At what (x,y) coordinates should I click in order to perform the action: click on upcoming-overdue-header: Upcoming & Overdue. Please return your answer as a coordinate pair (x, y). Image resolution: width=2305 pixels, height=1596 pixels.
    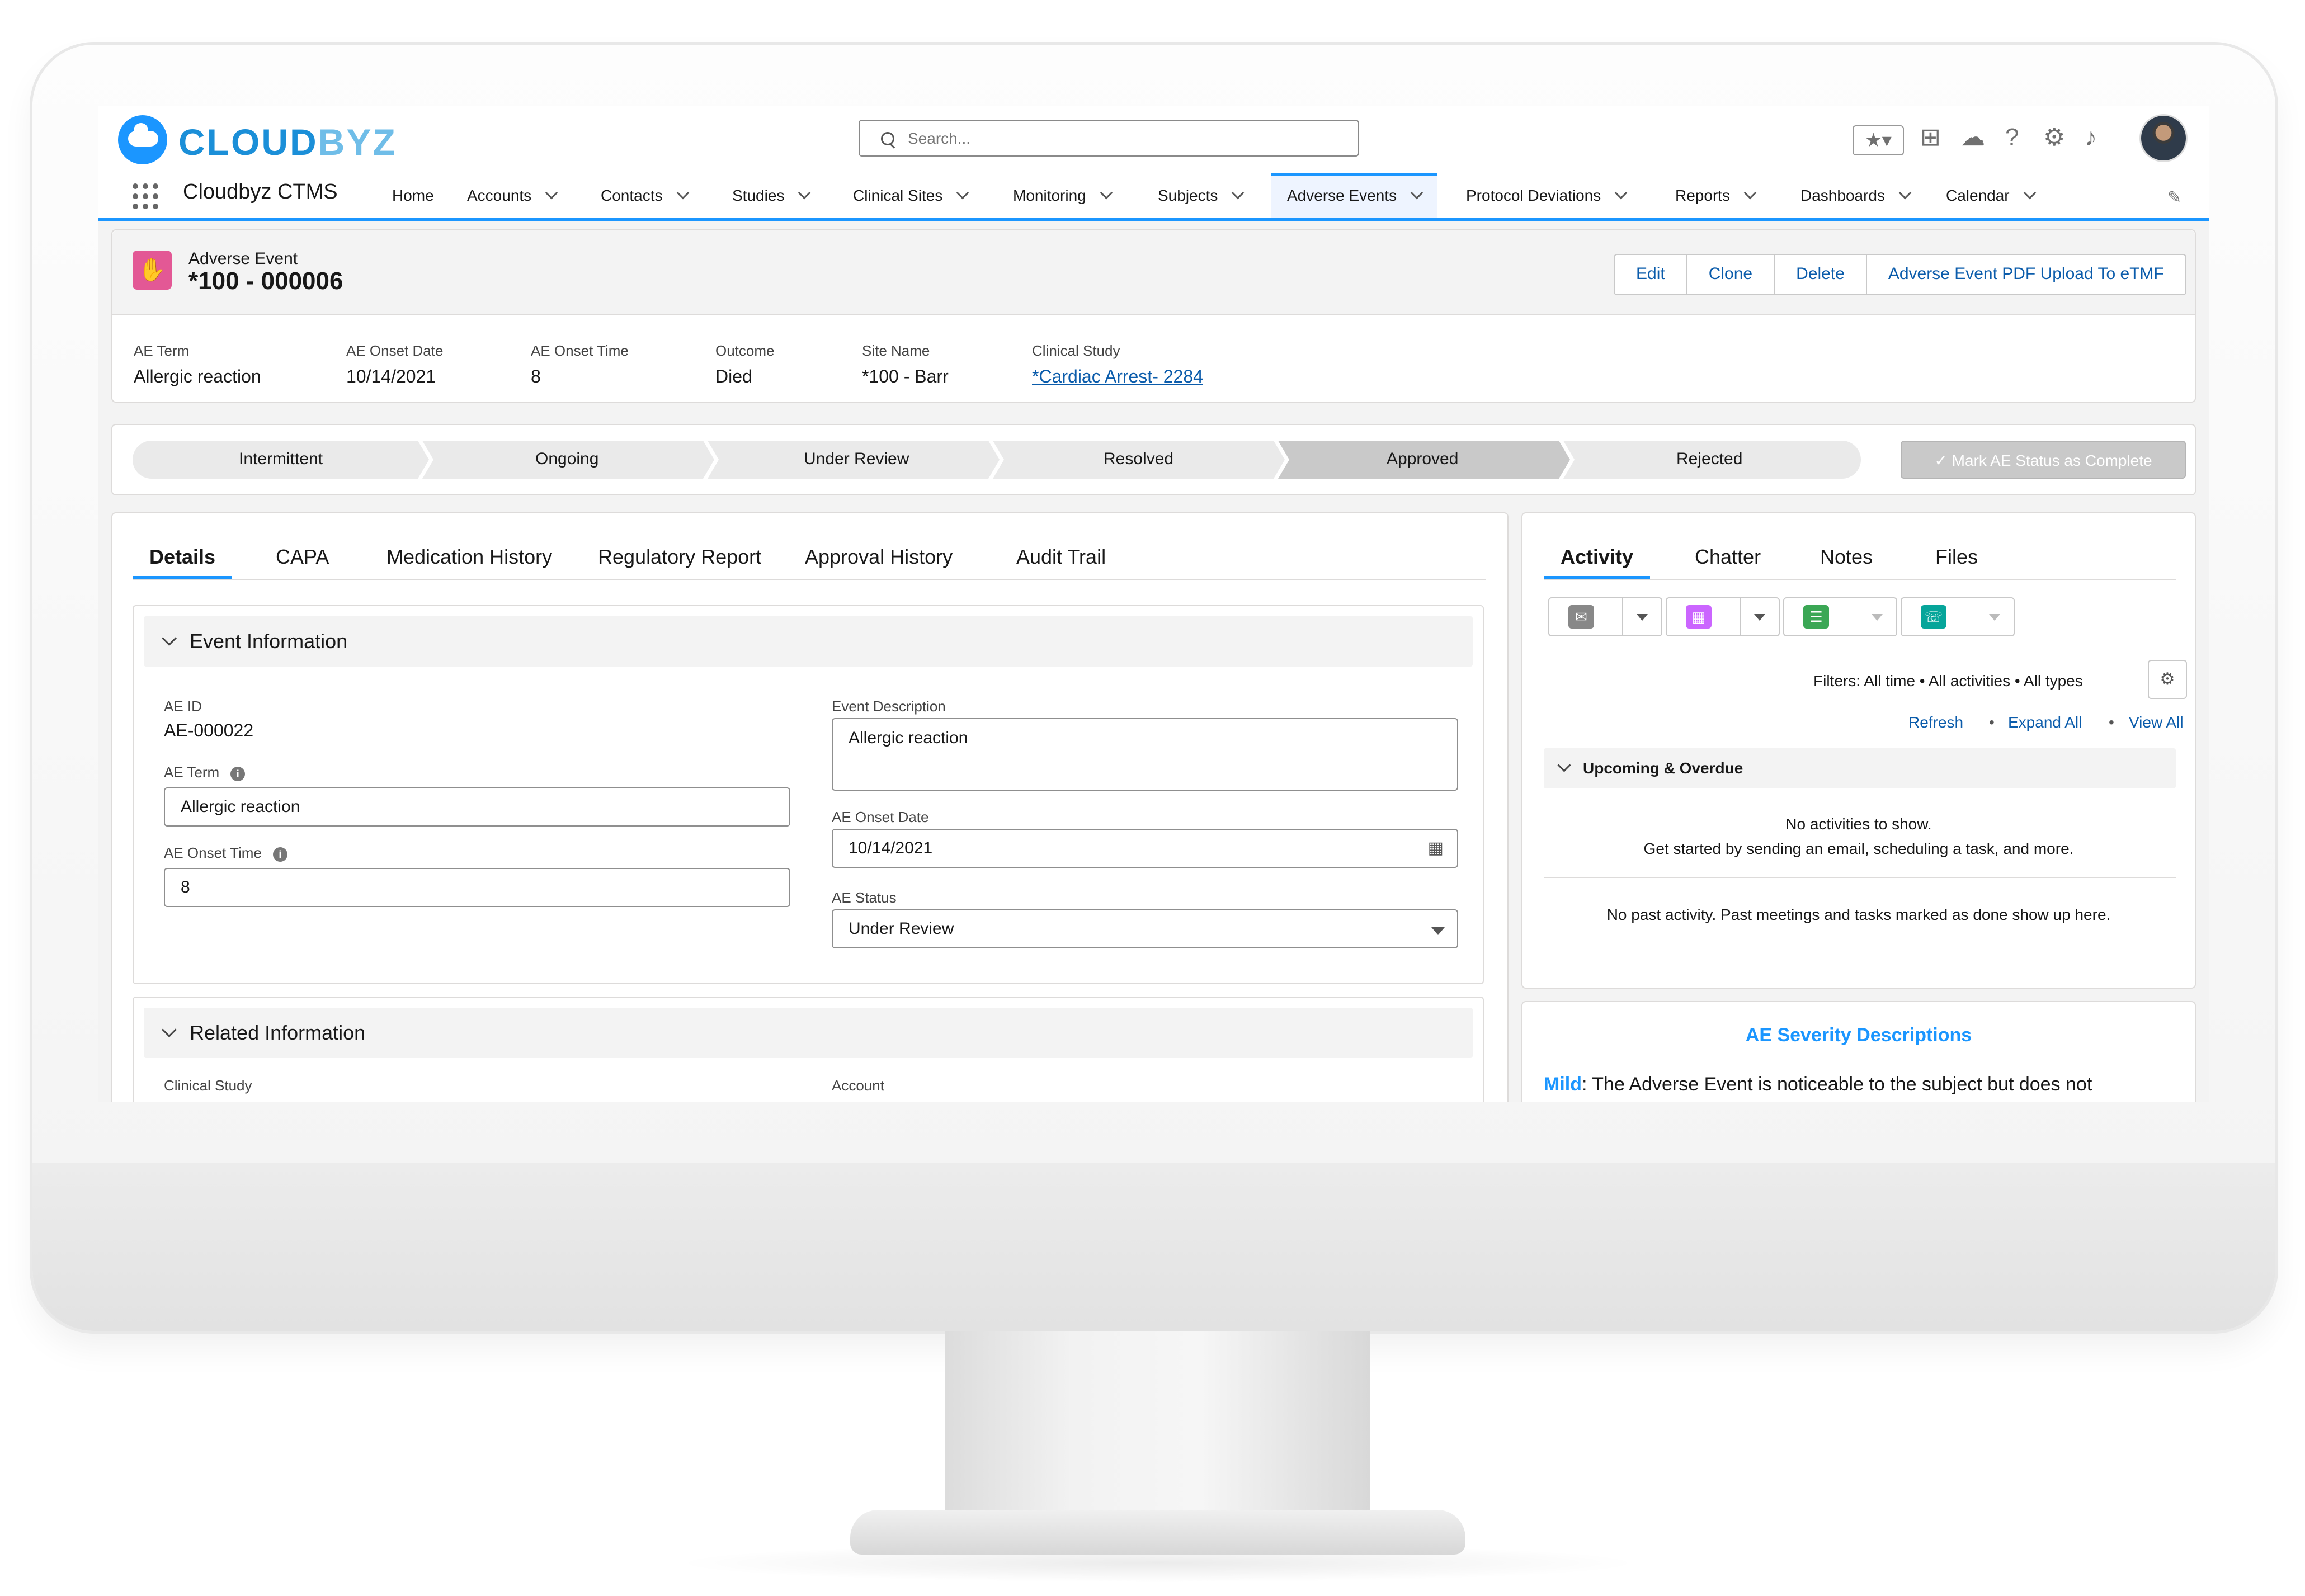
    Looking at the image, I should click on (1860, 768).